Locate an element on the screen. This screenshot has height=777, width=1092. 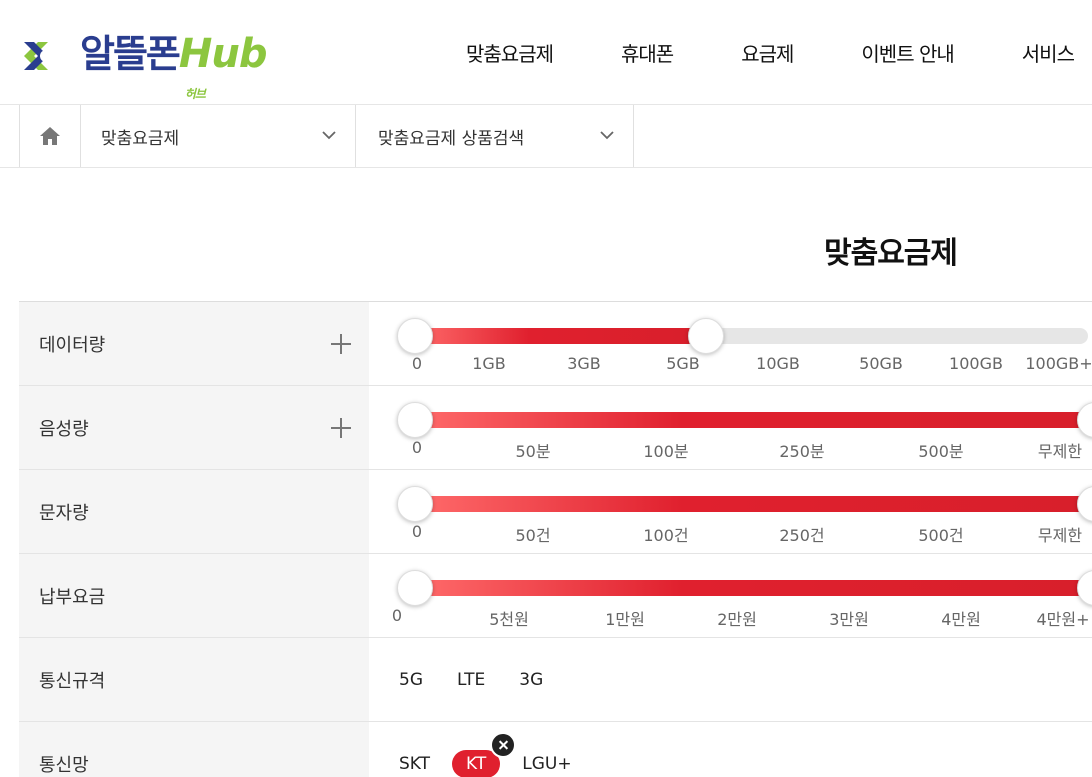
filter-label-fee-text: 납부요금 is located at coordinates (72, 597).